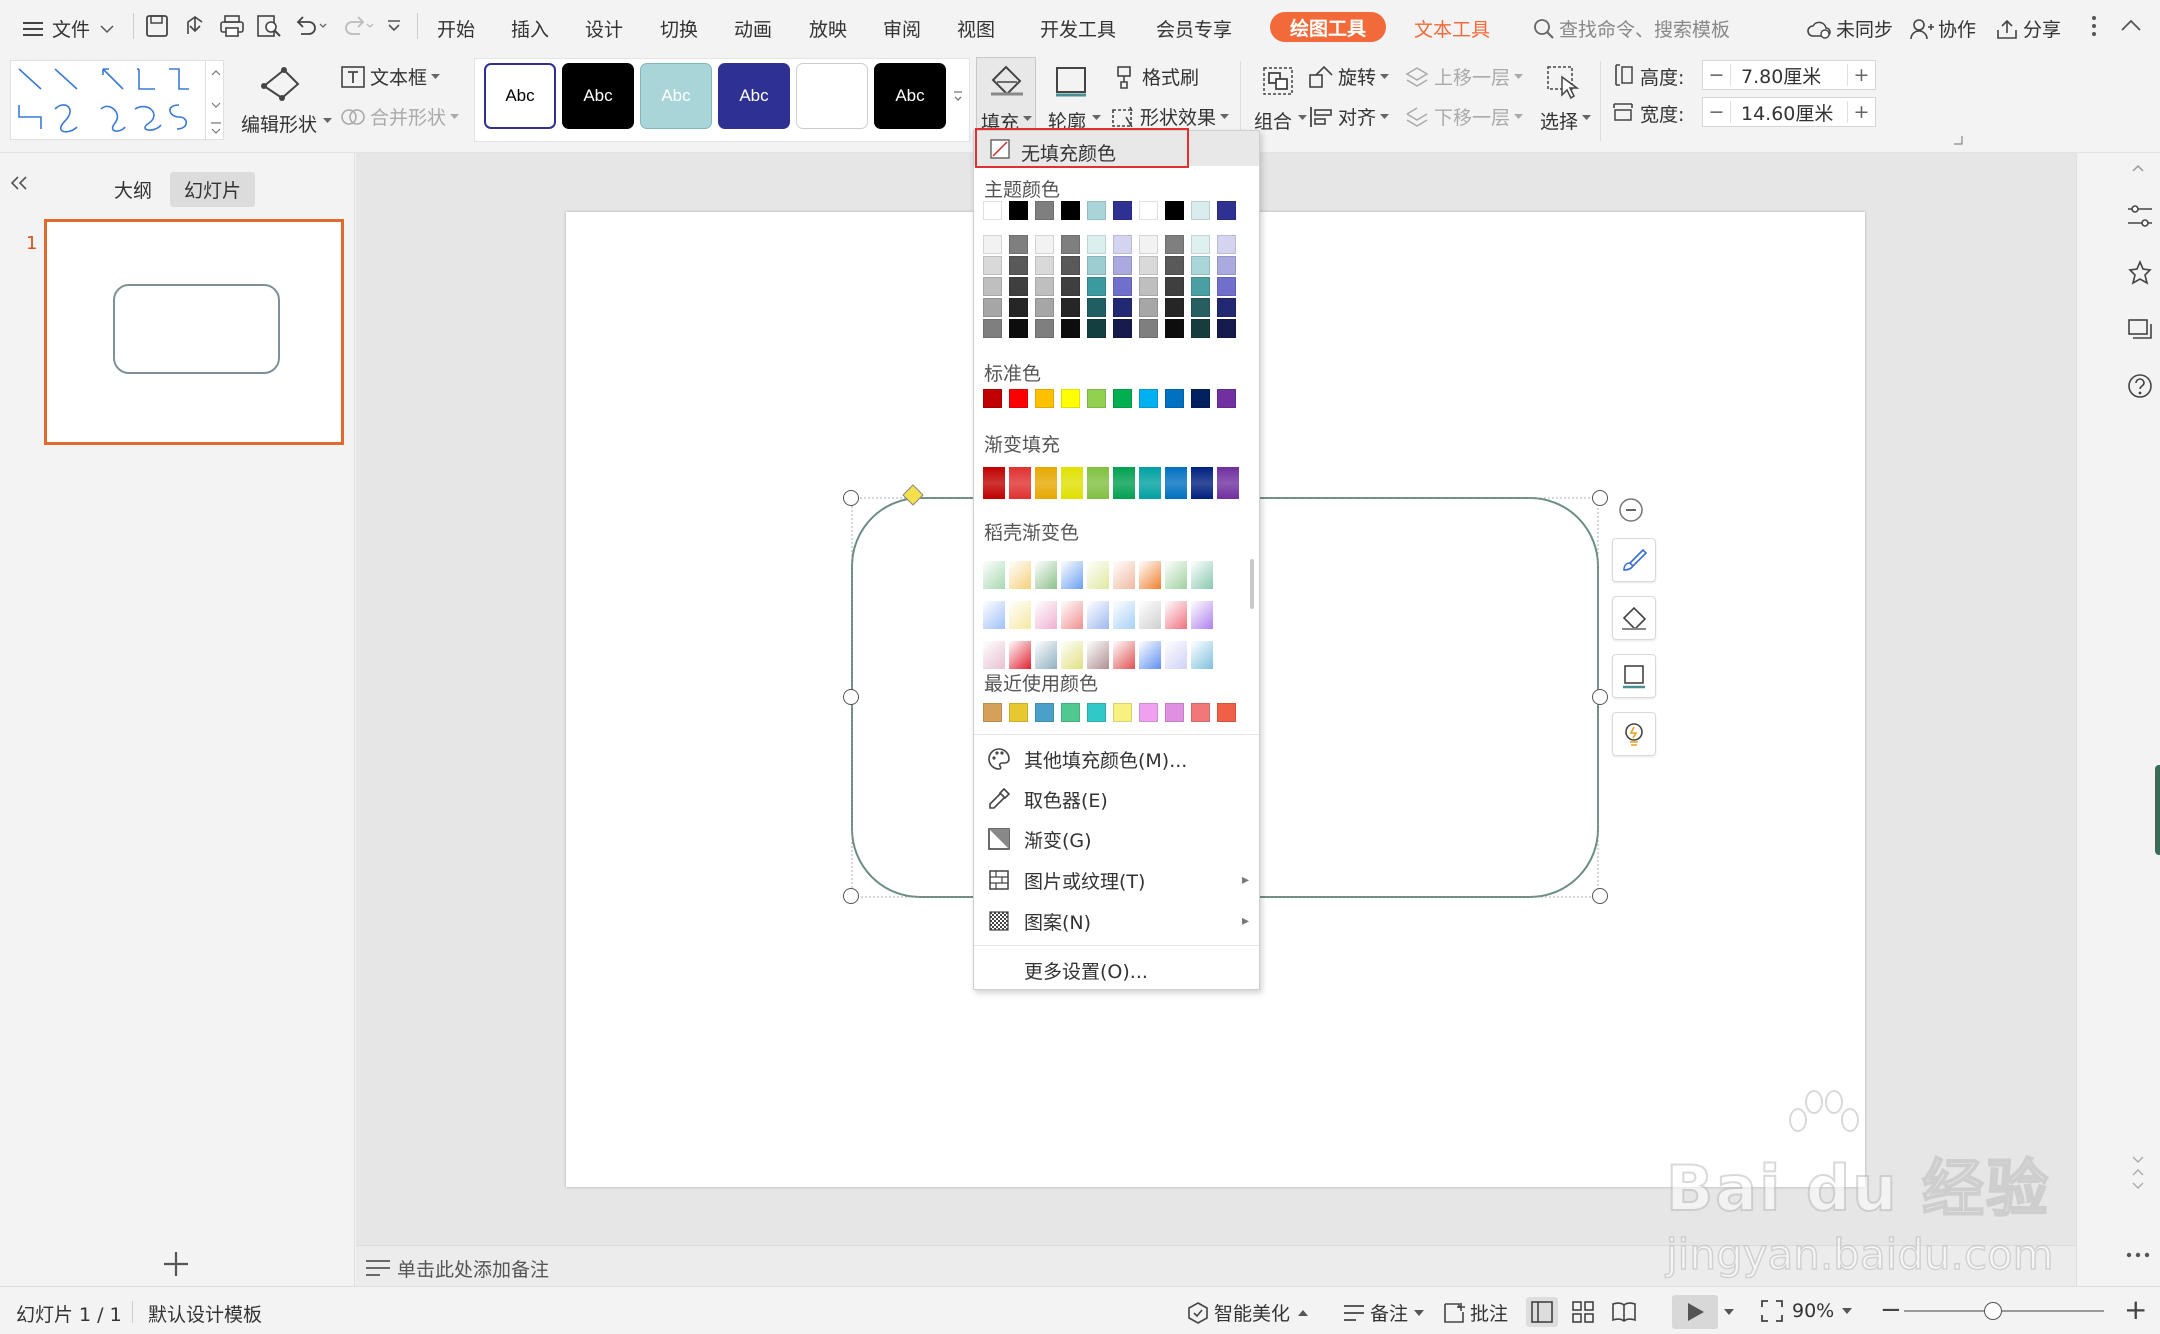  What do you see at coordinates (310, 26) in the screenshot?
I see `undo-icon` at bounding box center [310, 26].